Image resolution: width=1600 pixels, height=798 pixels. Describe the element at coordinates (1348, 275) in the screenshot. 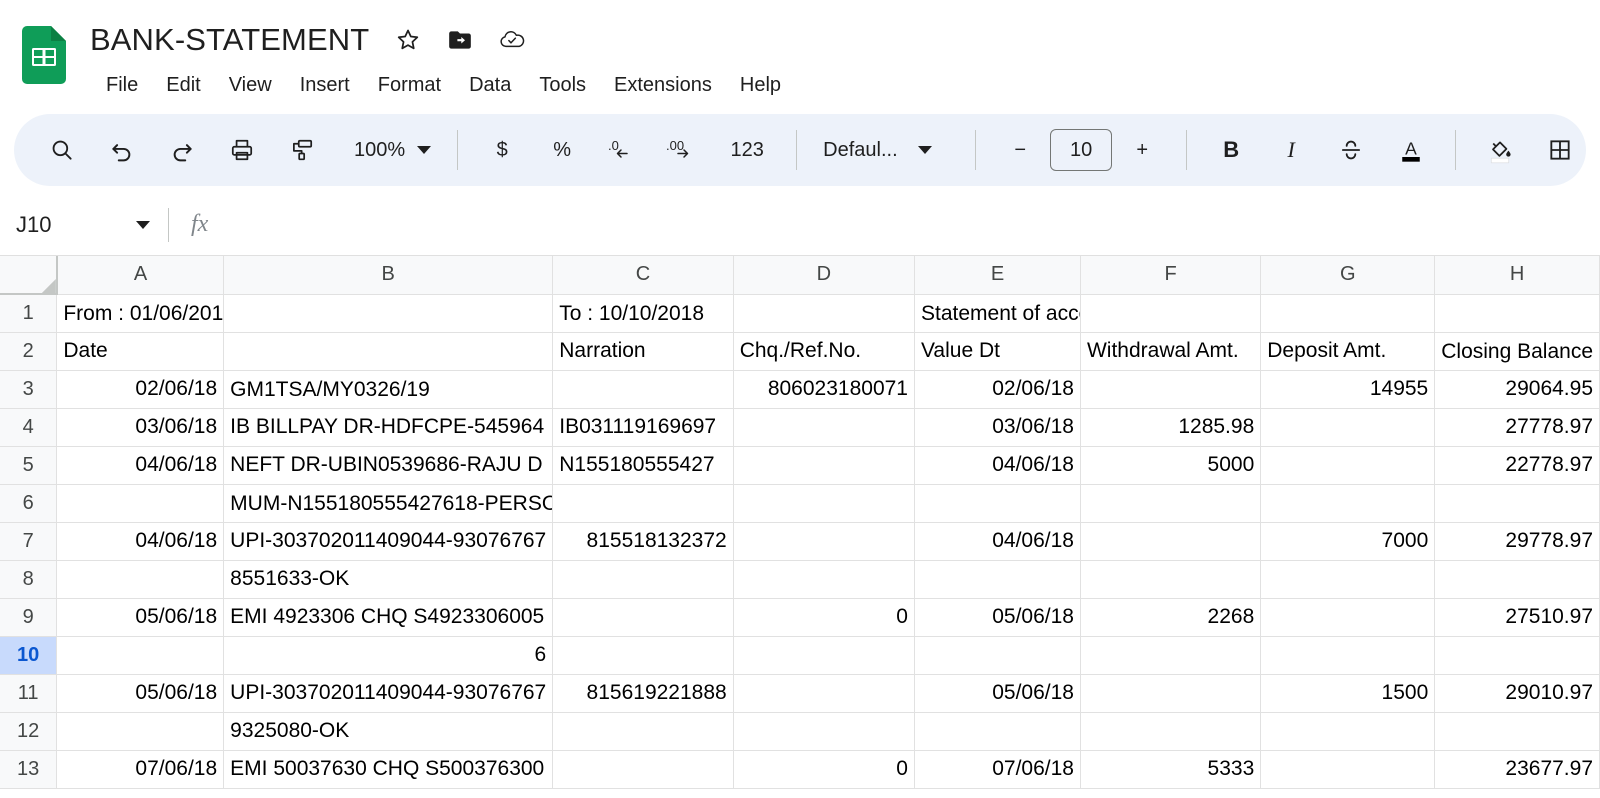

I see `column-header-g: G` at that location.